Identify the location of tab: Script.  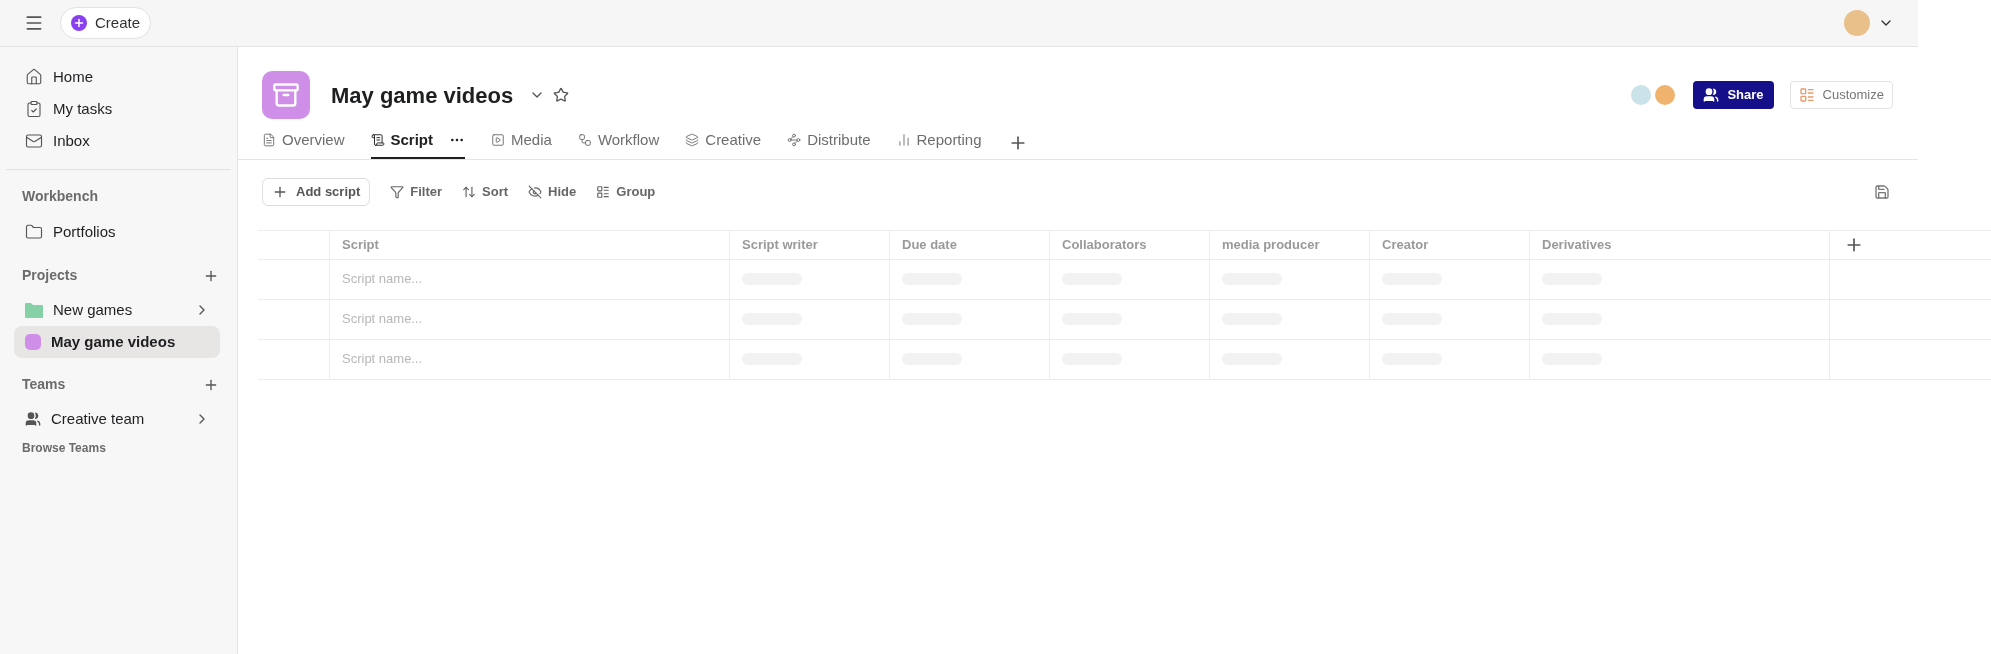
(418, 144).